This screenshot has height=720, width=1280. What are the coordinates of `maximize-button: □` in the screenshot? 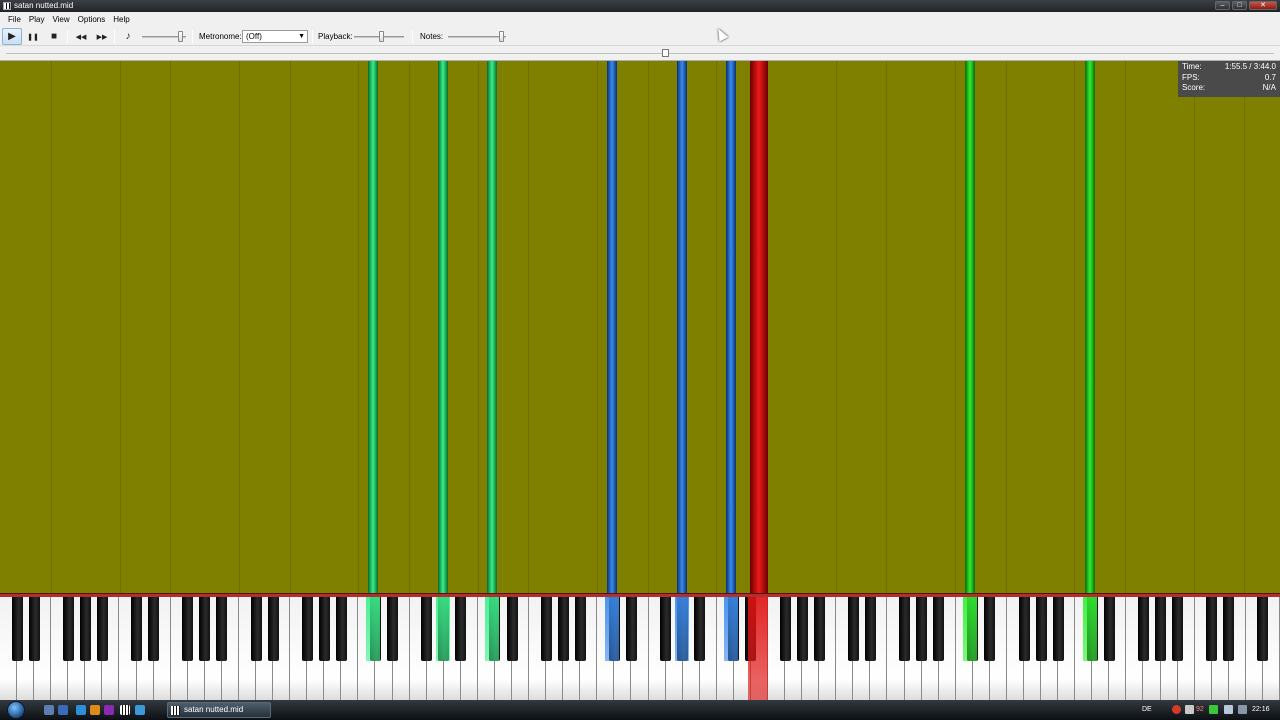 It's located at (1239, 5).